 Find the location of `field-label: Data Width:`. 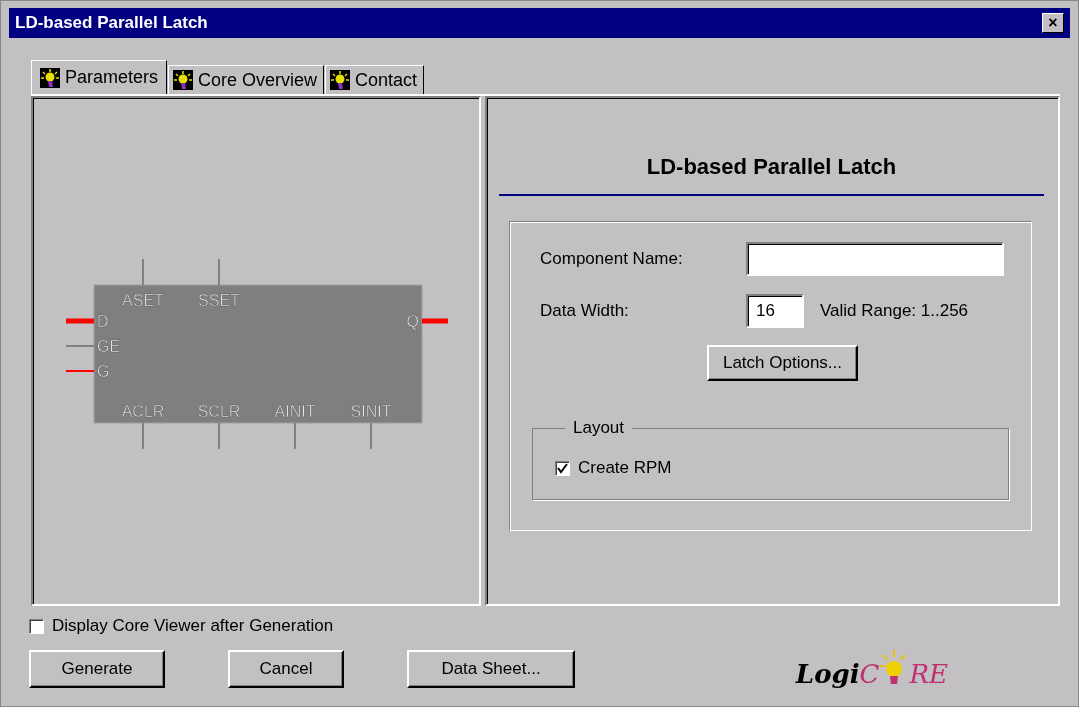

field-label: Data Width: is located at coordinates (585, 311).